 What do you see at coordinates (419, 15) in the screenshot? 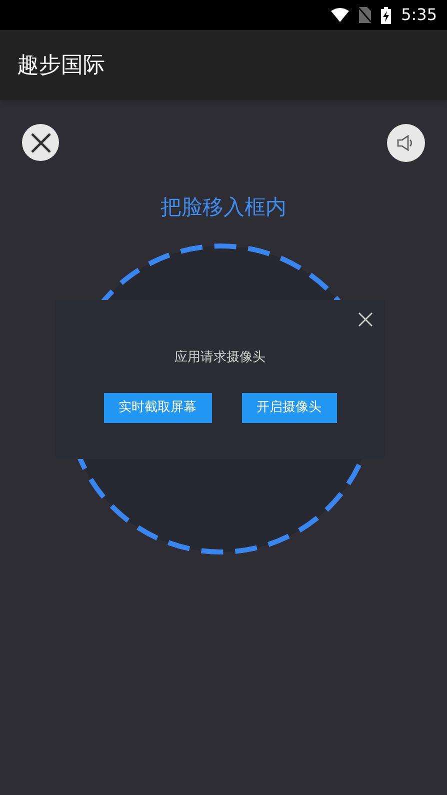
I see `status-time: 5:35` at bounding box center [419, 15].